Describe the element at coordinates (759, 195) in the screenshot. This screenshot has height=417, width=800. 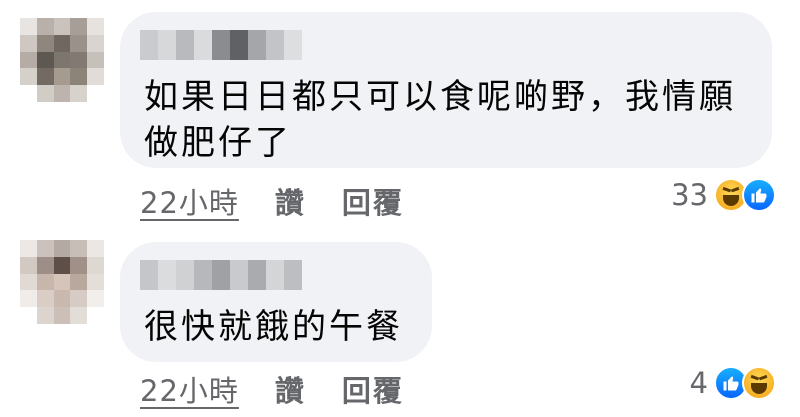
I see `like-icon` at that location.